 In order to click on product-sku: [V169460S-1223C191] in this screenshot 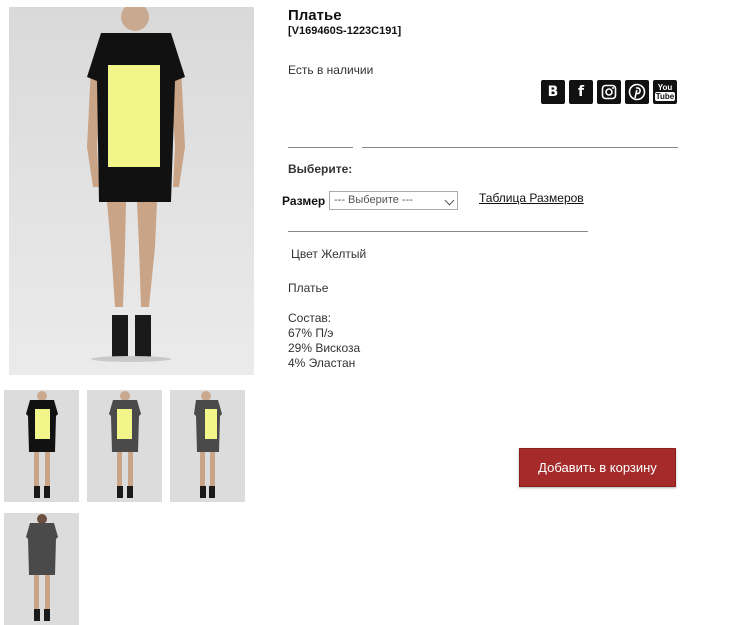, I will do `click(345, 31)`.